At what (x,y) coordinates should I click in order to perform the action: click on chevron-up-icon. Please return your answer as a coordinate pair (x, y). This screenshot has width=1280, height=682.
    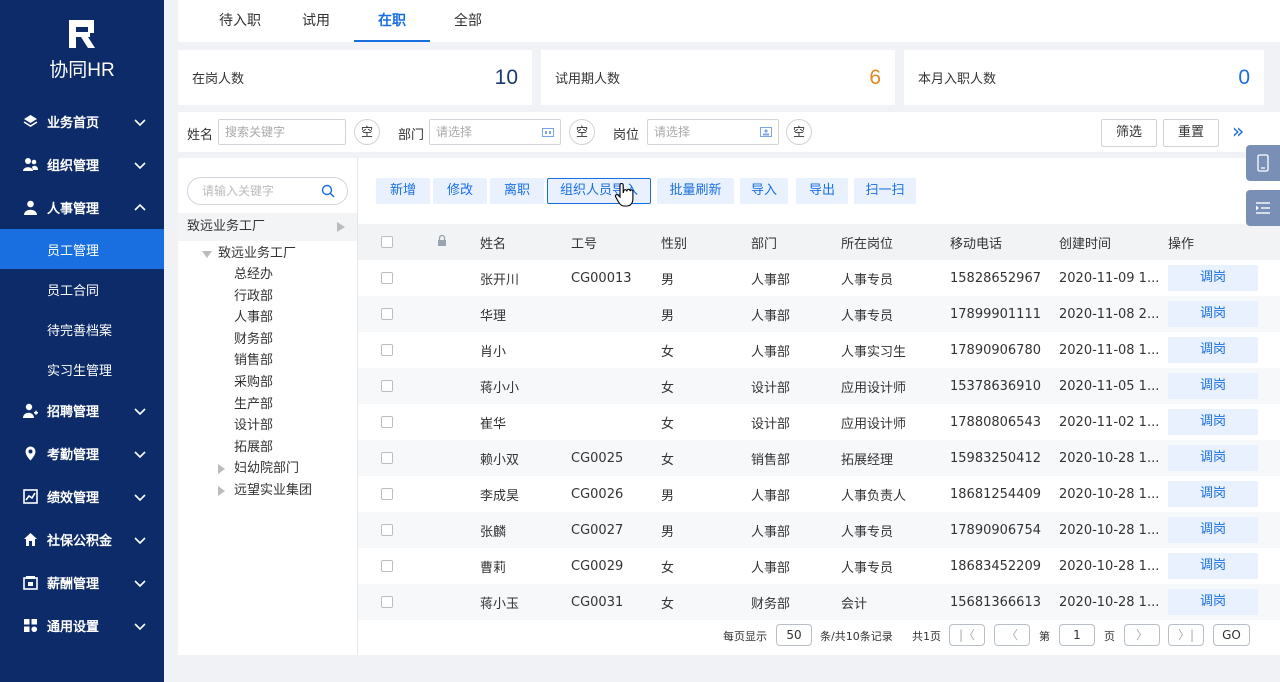
    Looking at the image, I should click on (140, 208).